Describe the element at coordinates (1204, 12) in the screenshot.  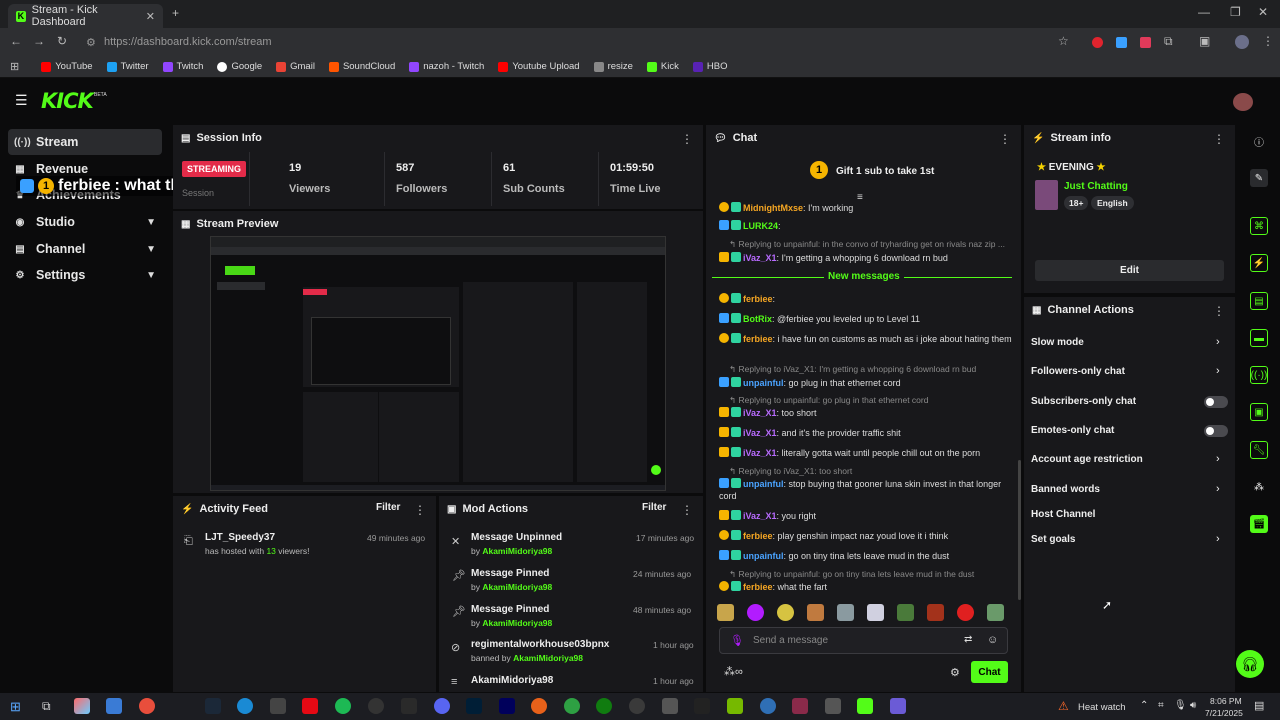
I see `minimize-icon: —` at that location.